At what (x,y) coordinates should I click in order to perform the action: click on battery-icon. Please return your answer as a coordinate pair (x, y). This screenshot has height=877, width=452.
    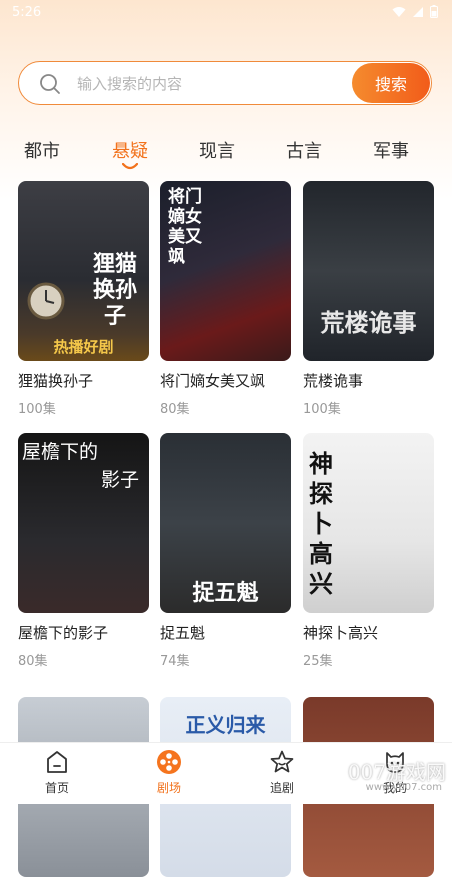
    Looking at the image, I should click on (434, 11).